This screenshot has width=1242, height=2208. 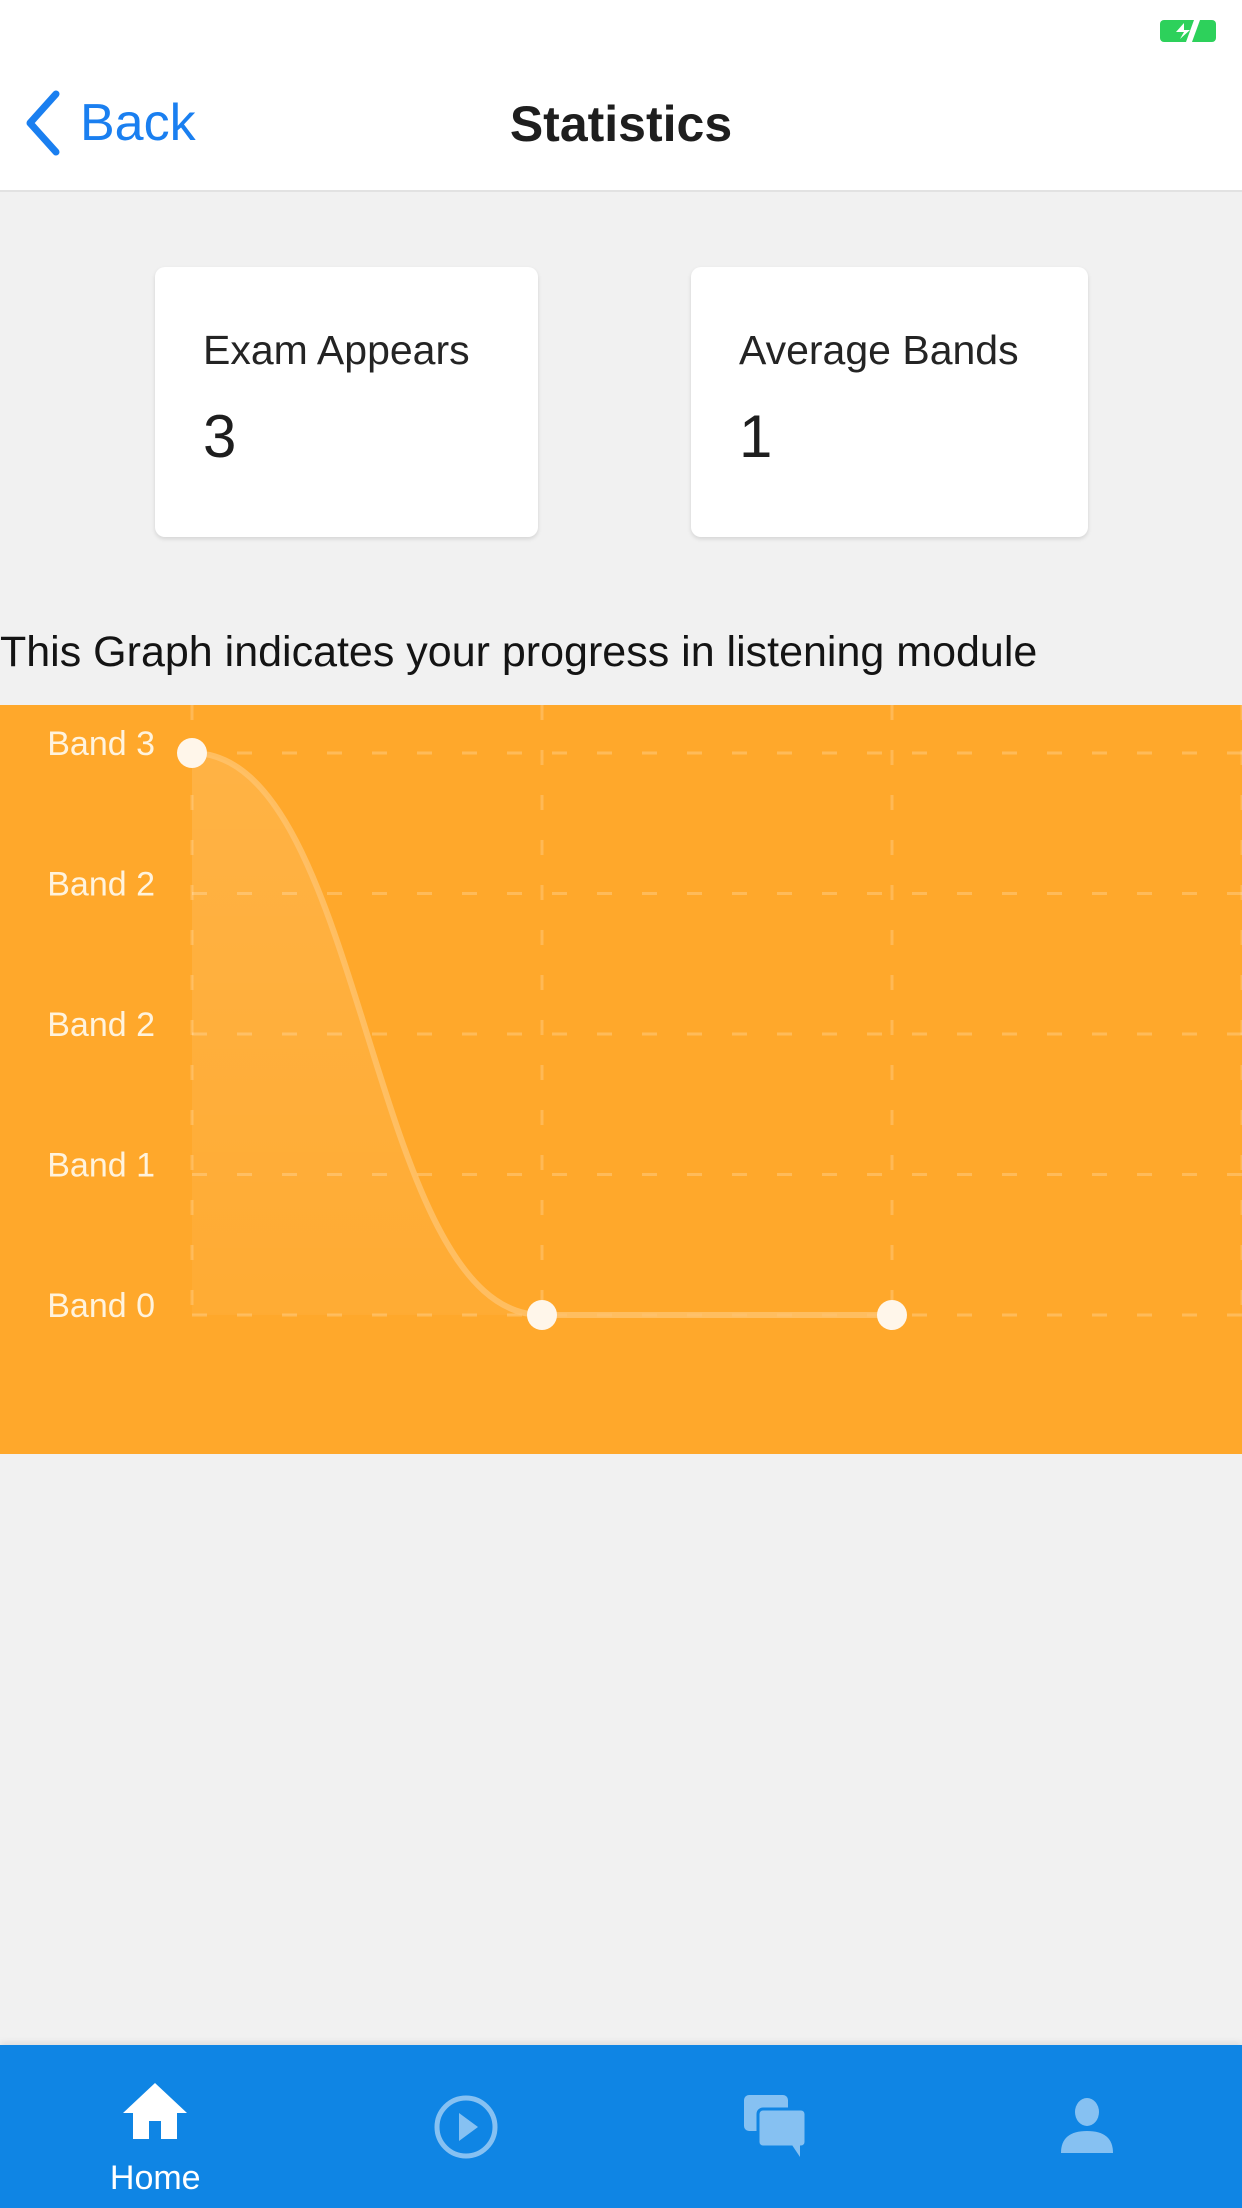 What do you see at coordinates (220, 436) in the screenshot?
I see `stat-value: 3` at bounding box center [220, 436].